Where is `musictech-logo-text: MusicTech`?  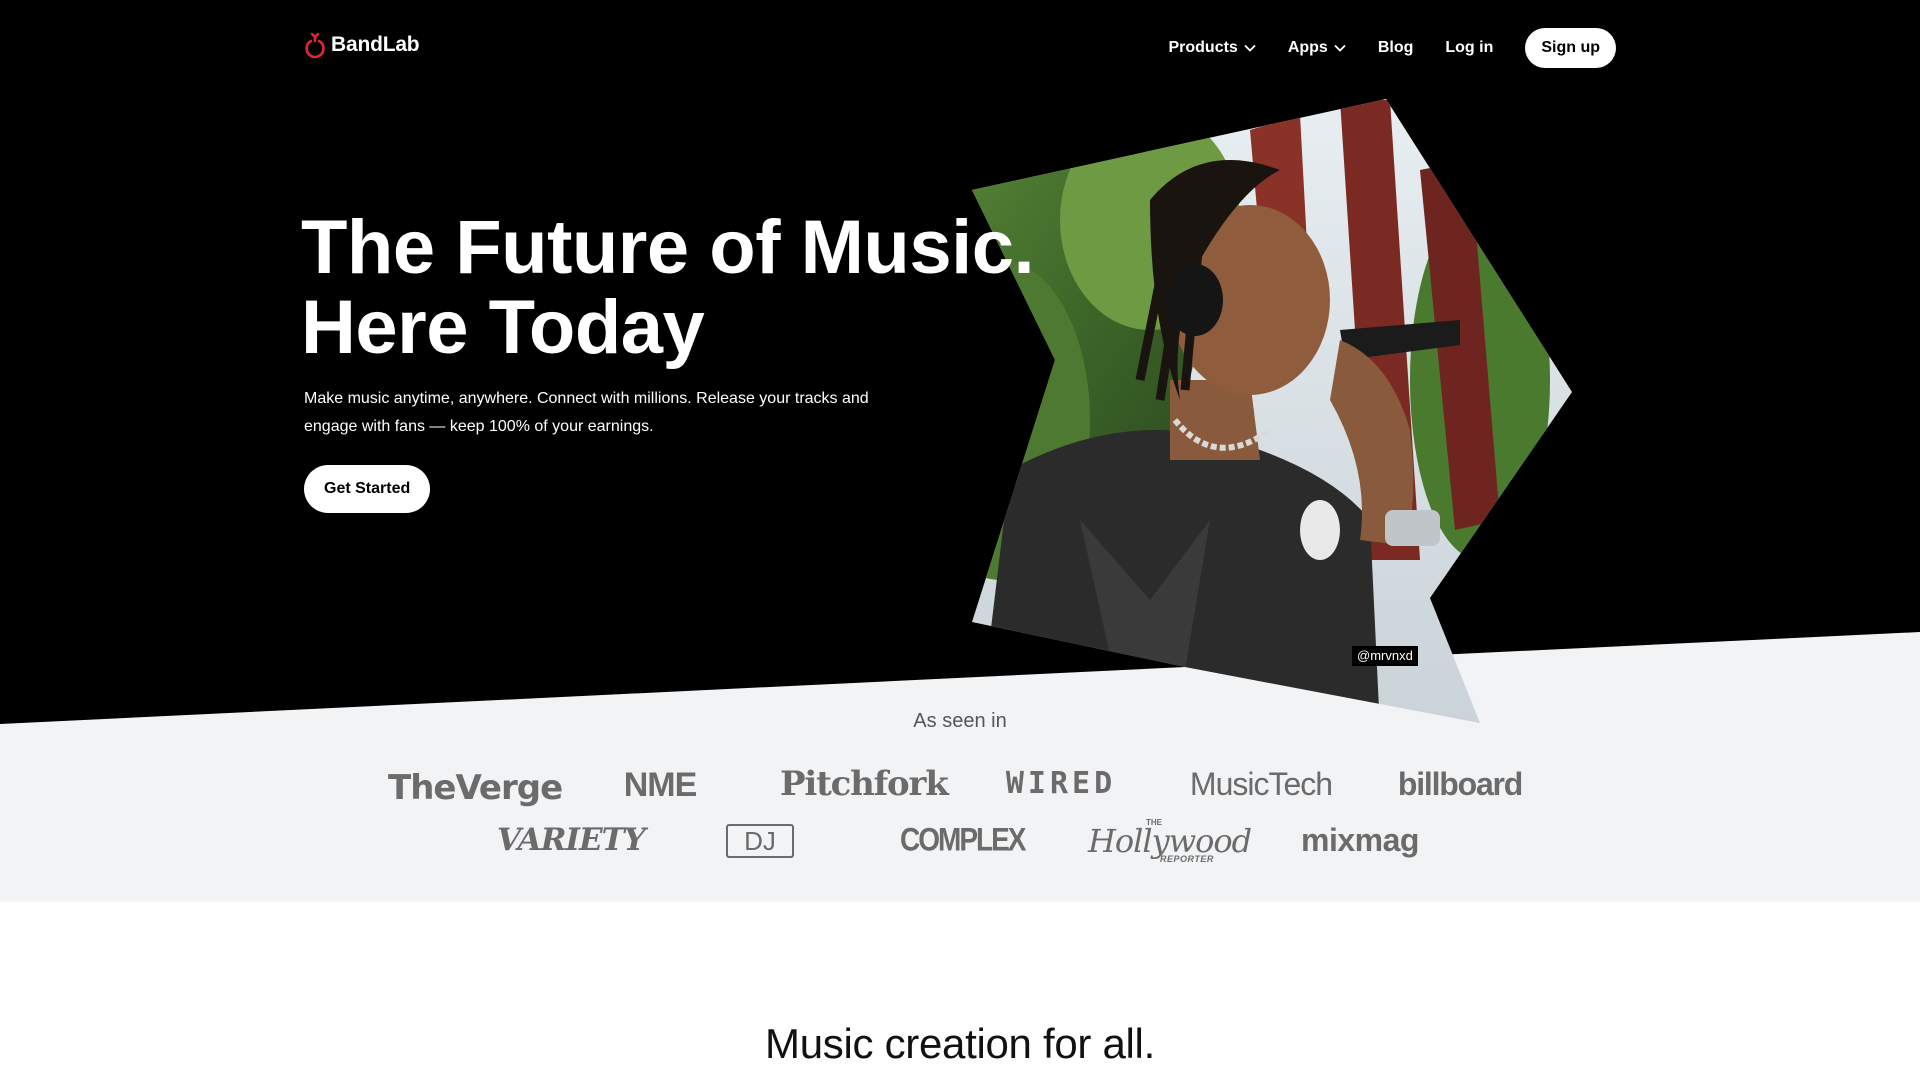
musictech-logo-text: MusicTech is located at coordinates (1261, 784).